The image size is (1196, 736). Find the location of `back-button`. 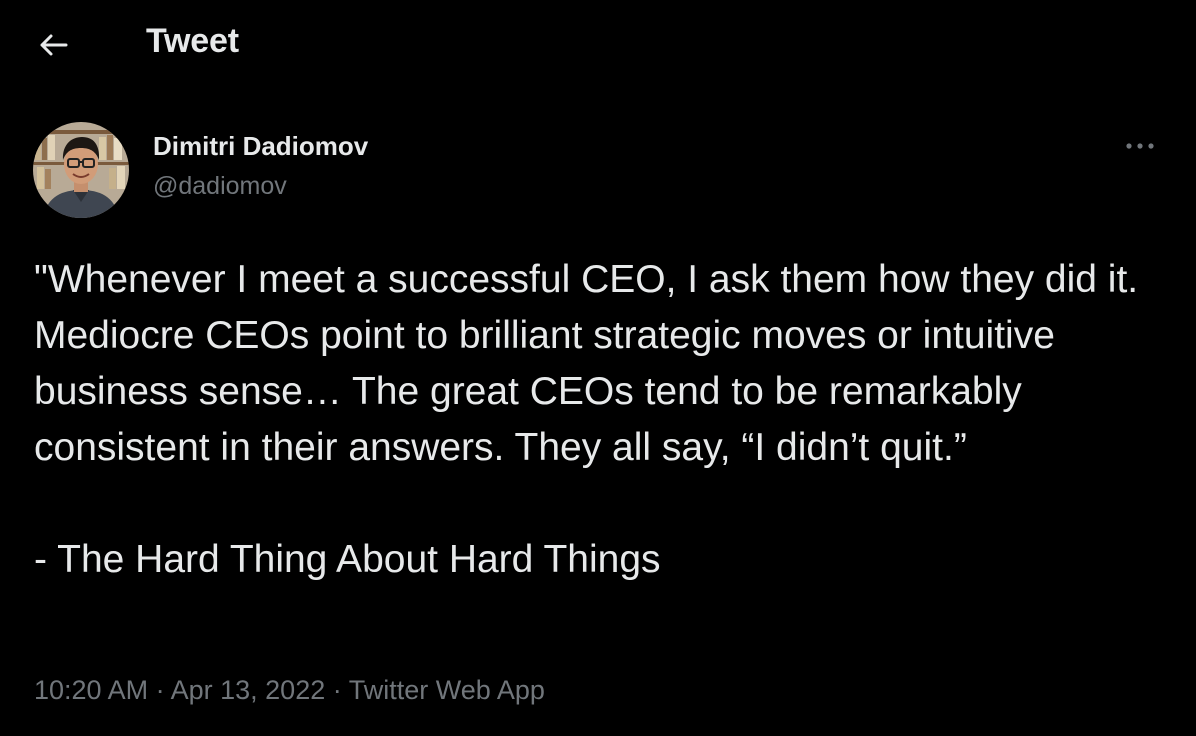

back-button is located at coordinates (53, 45).